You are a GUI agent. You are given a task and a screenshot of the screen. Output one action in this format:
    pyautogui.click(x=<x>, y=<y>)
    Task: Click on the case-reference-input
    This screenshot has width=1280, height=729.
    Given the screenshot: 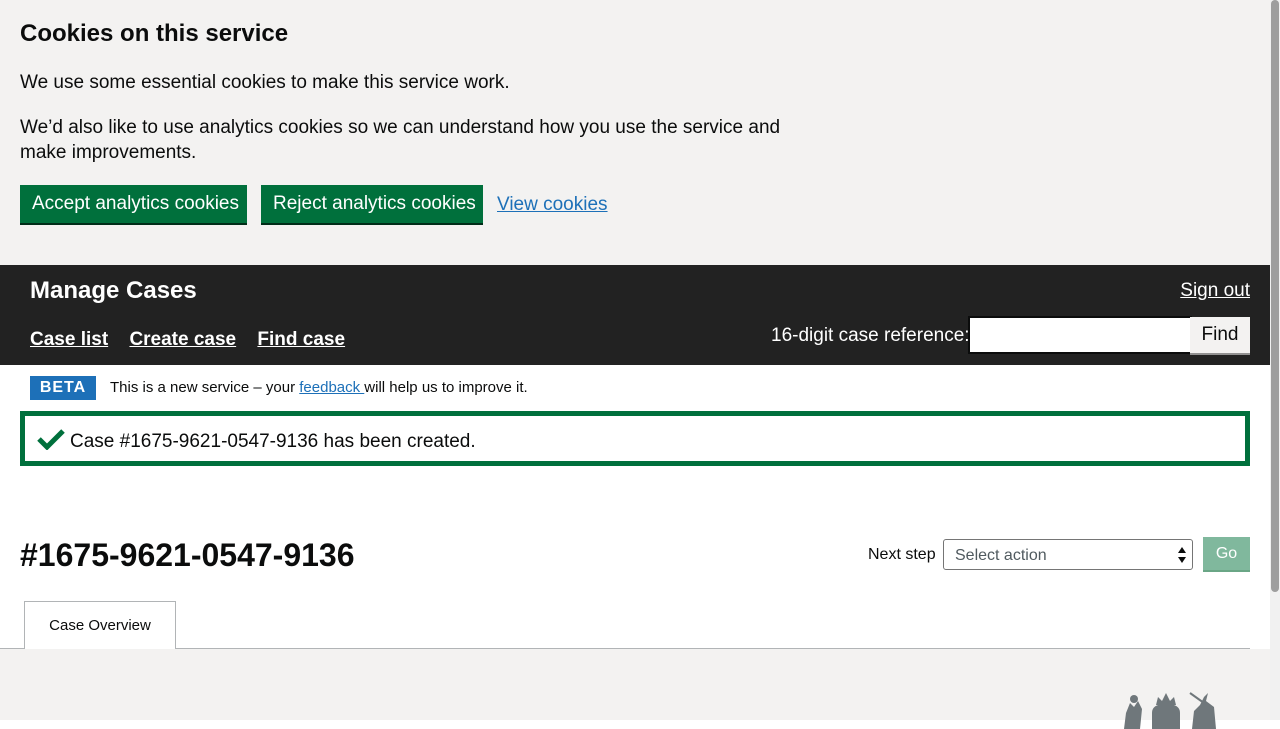 What is the action you would take?
    pyautogui.click(x=1080, y=335)
    